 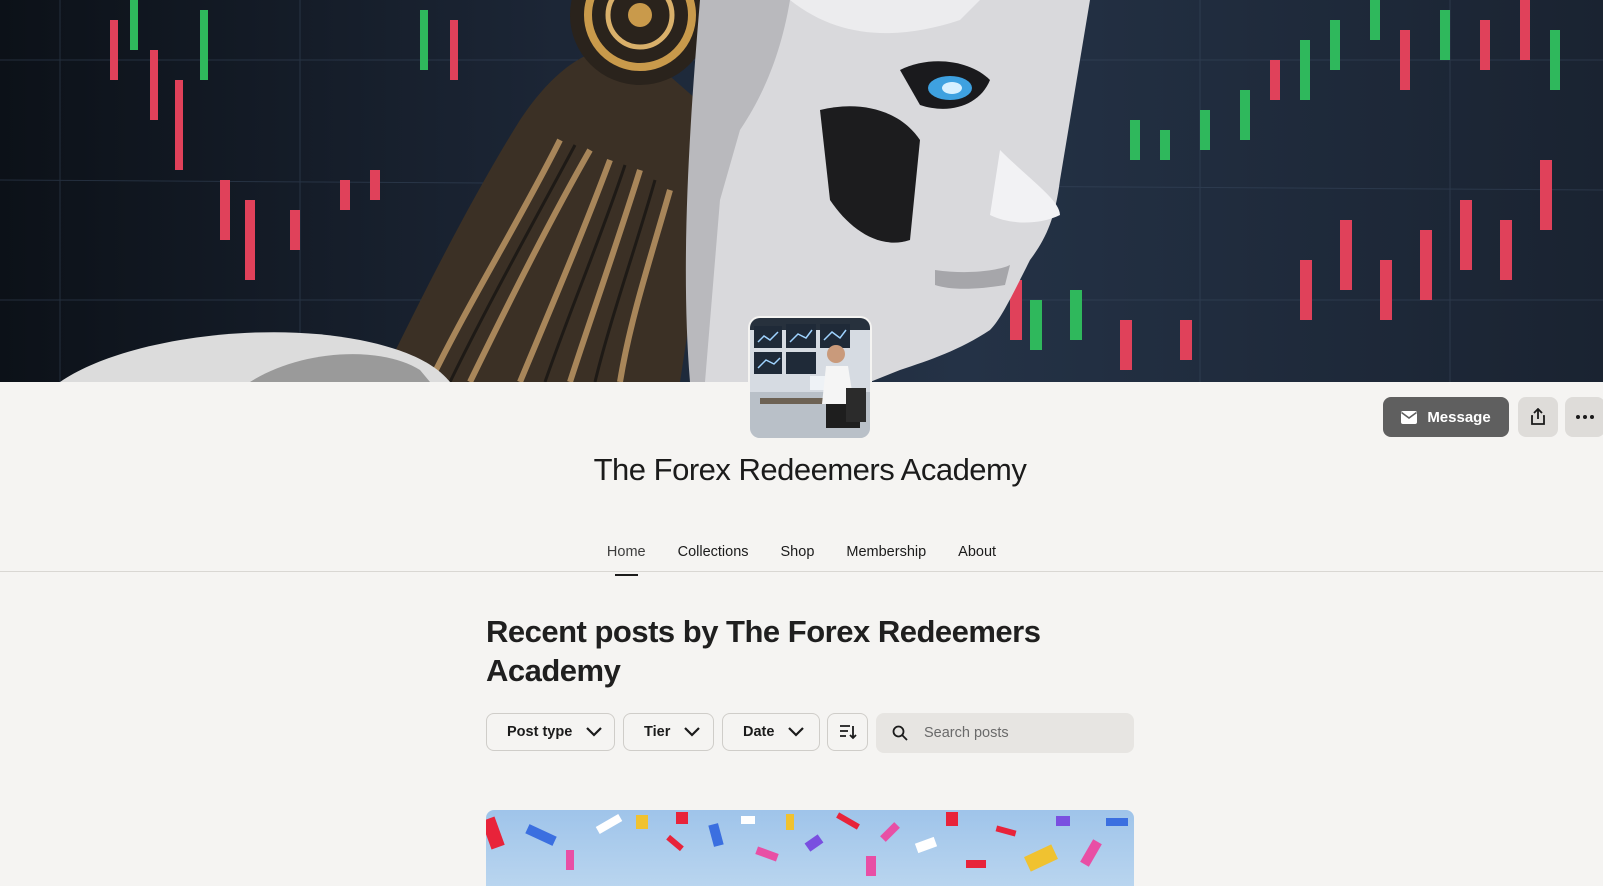 What do you see at coordinates (626, 558) in the screenshot?
I see `tab-home: Home` at bounding box center [626, 558].